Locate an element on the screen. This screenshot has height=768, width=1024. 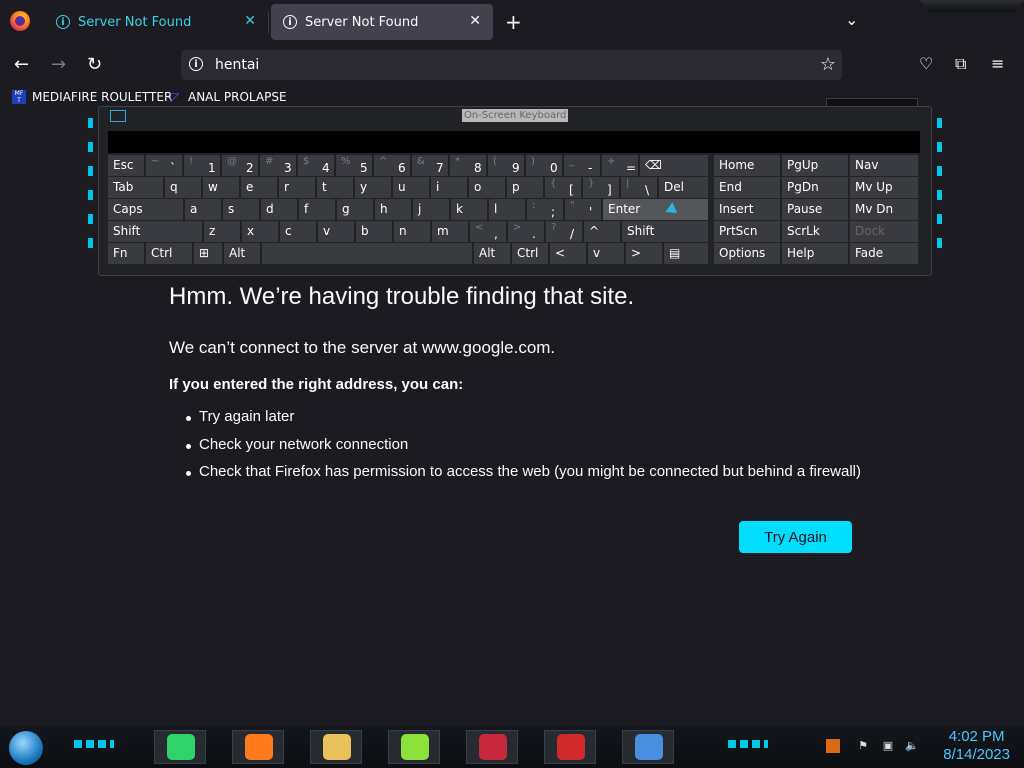
bookmark-star-icon: ☆ is located at coordinates (828, 64).